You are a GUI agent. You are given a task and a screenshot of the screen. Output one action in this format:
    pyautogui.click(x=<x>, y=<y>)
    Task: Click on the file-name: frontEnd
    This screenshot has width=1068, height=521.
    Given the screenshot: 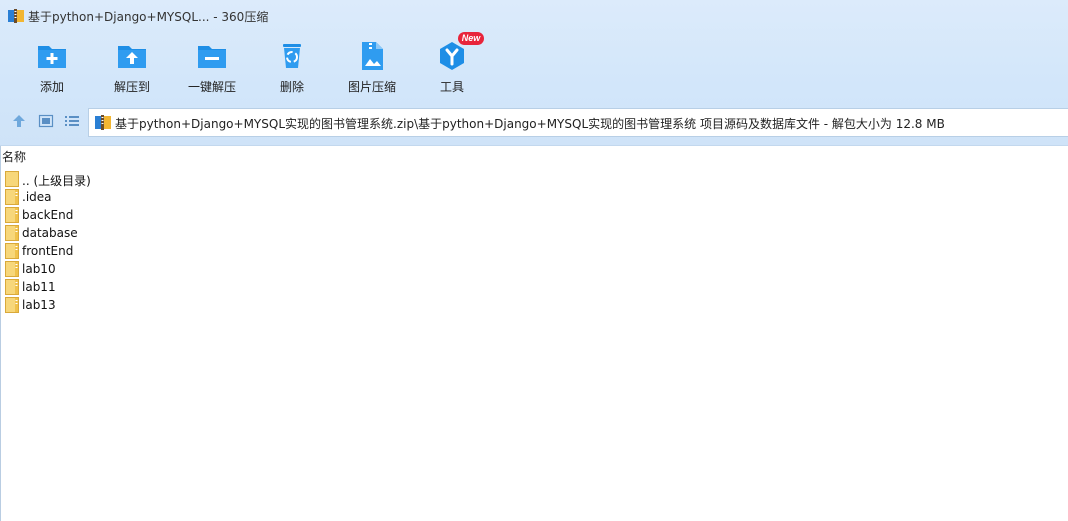 What is the action you would take?
    pyautogui.click(x=48, y=251)
    